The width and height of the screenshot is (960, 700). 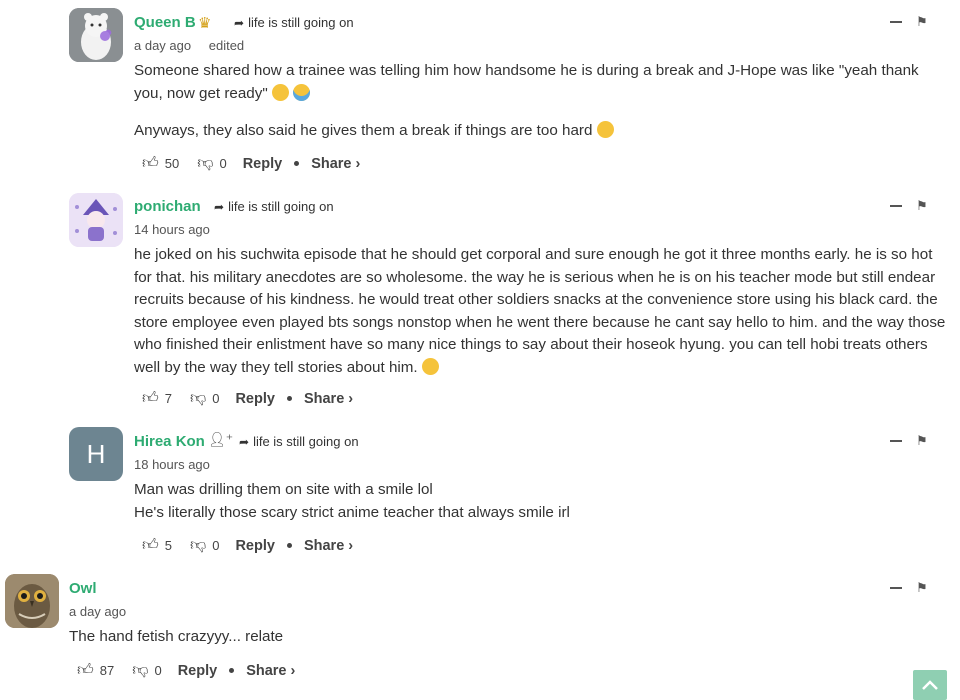 I want to click on upvote-button: 👍︎ 7, so click(x=157, y=398).